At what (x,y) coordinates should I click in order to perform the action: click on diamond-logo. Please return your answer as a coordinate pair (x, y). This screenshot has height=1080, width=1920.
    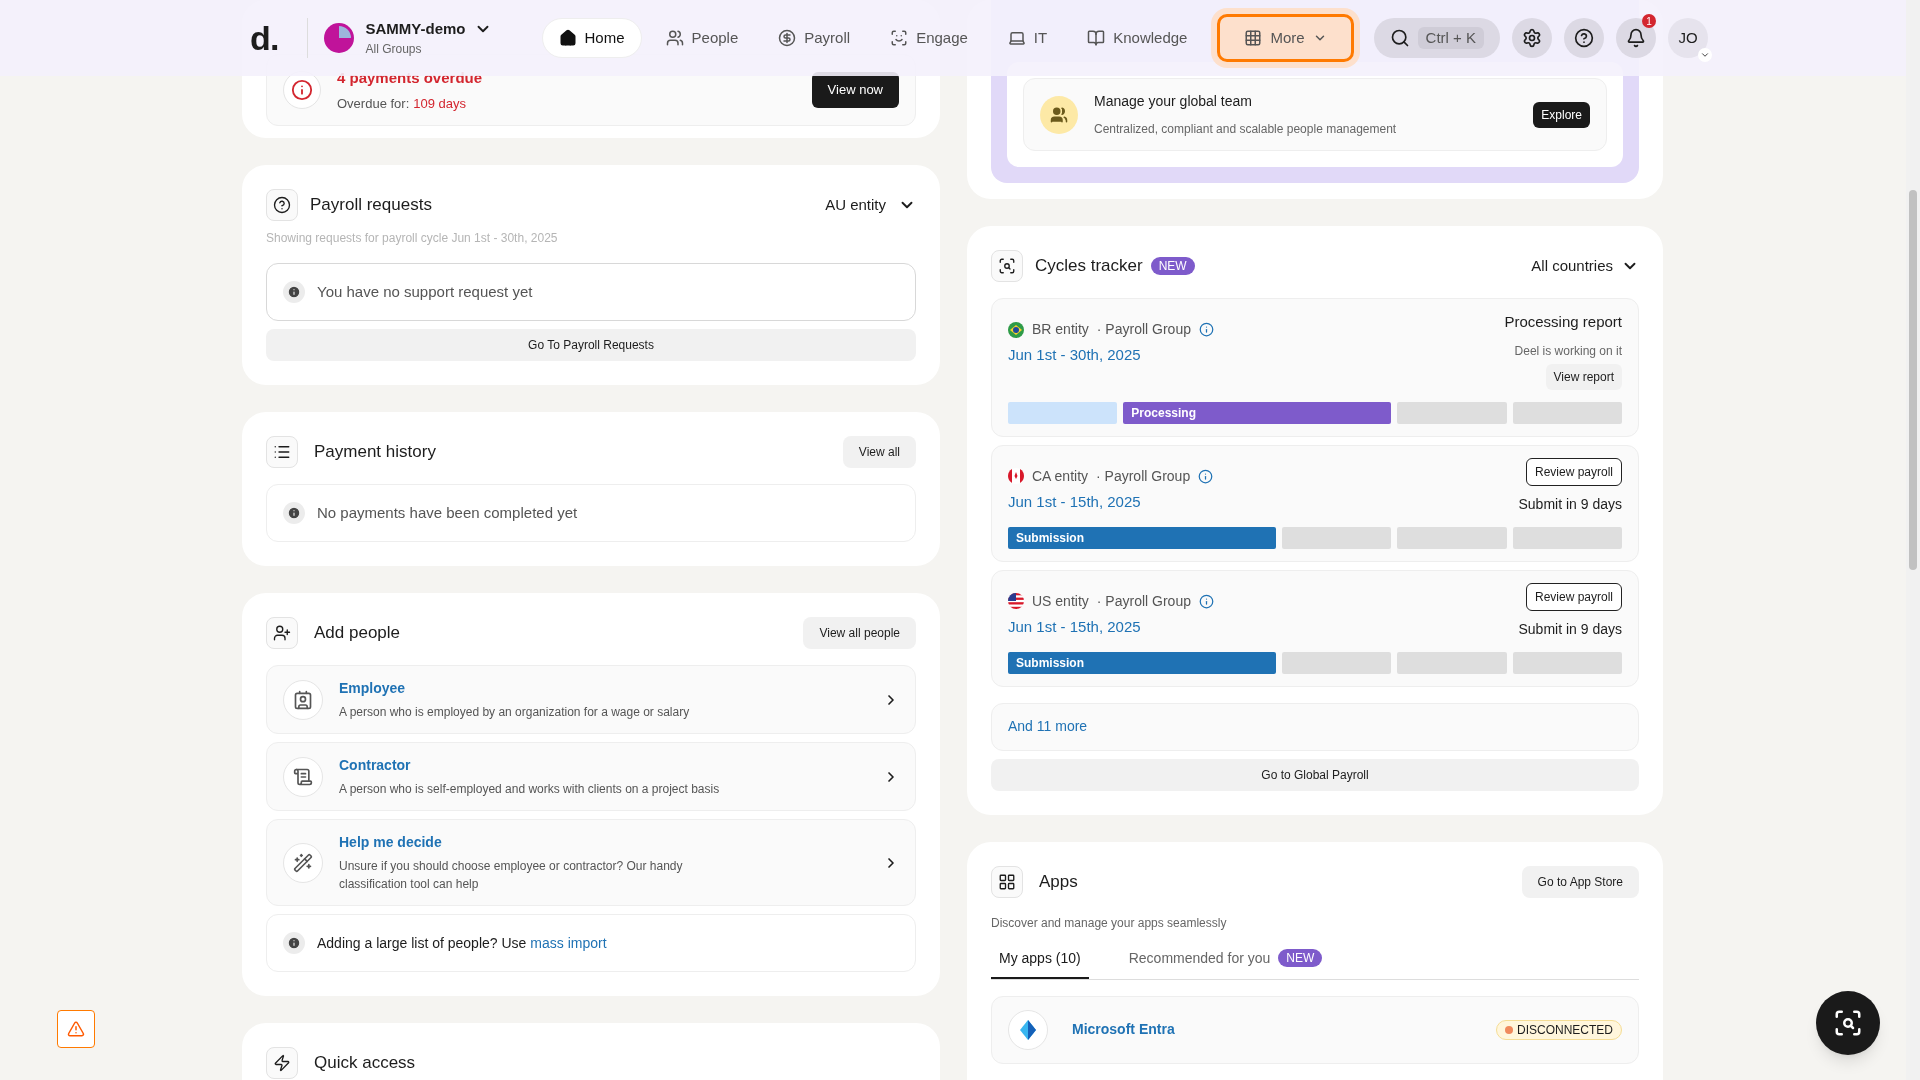
    Looking at the image, I should click on (1028, 1029).